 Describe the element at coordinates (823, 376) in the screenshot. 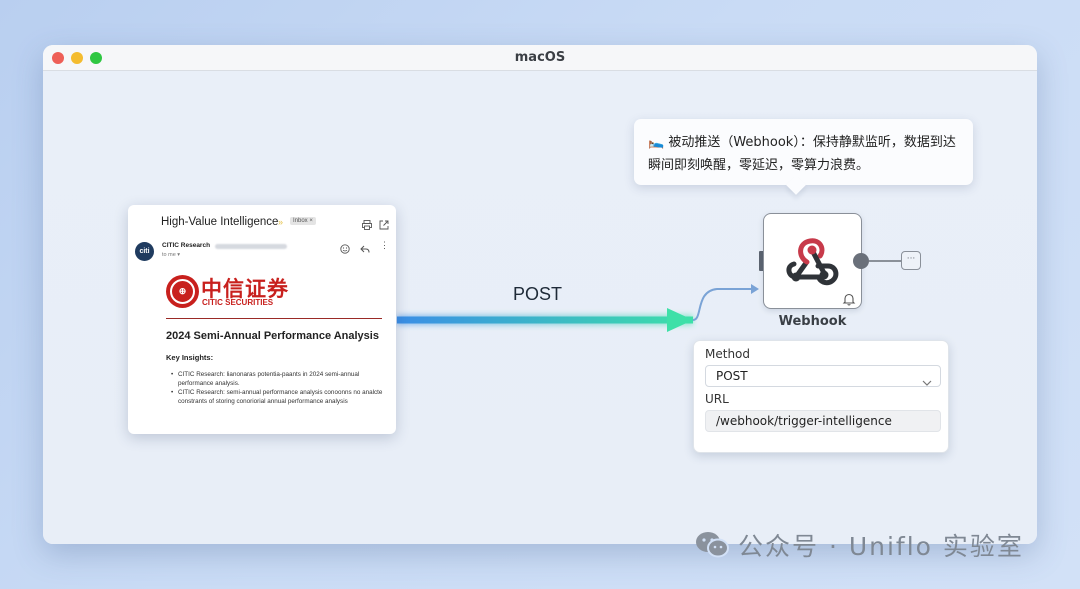

I see `method-select: POST` at that location.